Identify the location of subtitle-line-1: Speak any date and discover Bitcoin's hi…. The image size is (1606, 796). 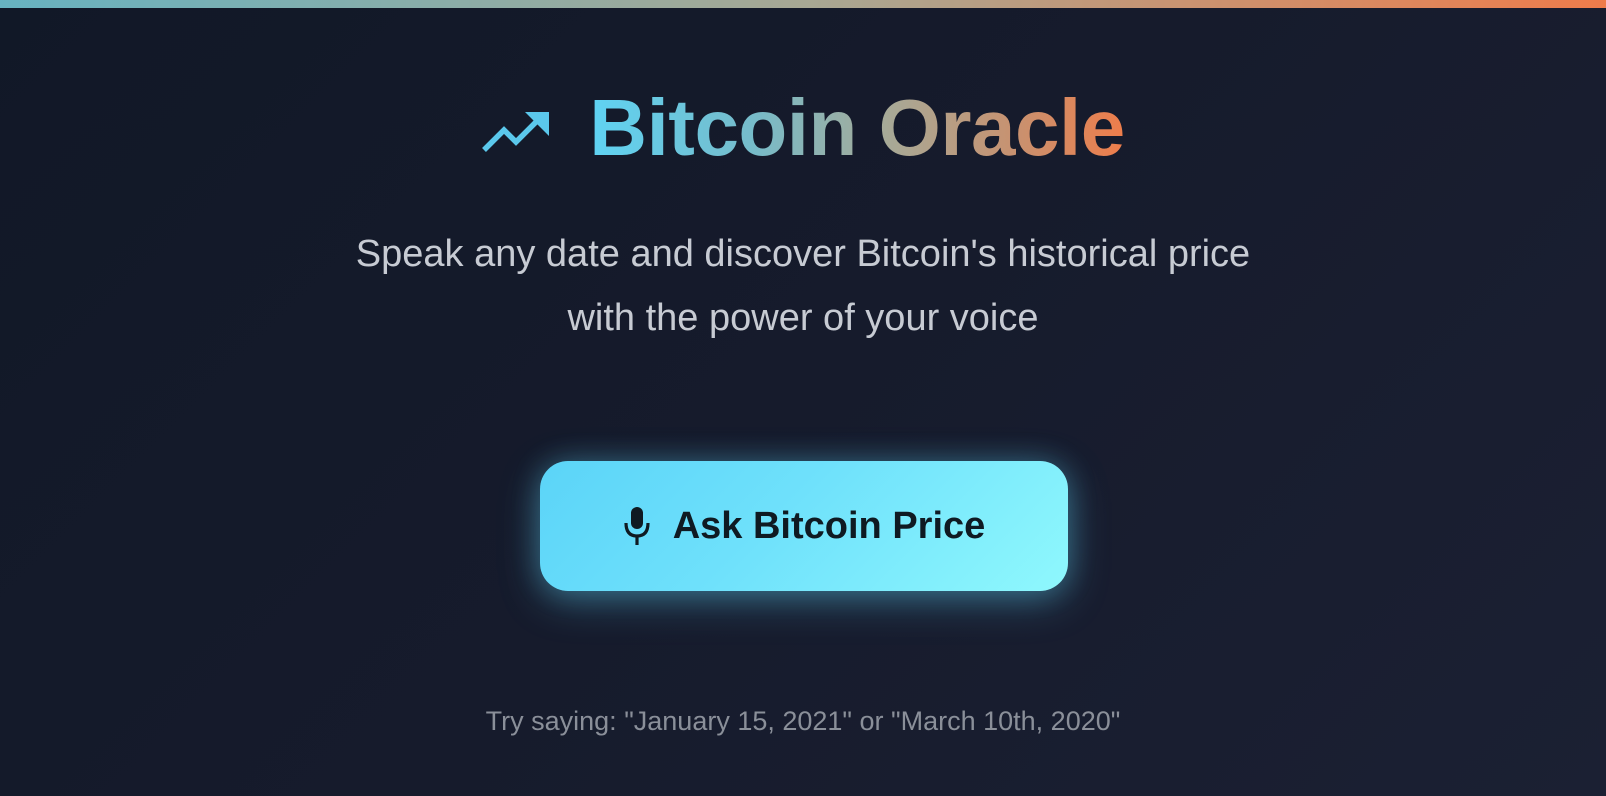
(803, 254).